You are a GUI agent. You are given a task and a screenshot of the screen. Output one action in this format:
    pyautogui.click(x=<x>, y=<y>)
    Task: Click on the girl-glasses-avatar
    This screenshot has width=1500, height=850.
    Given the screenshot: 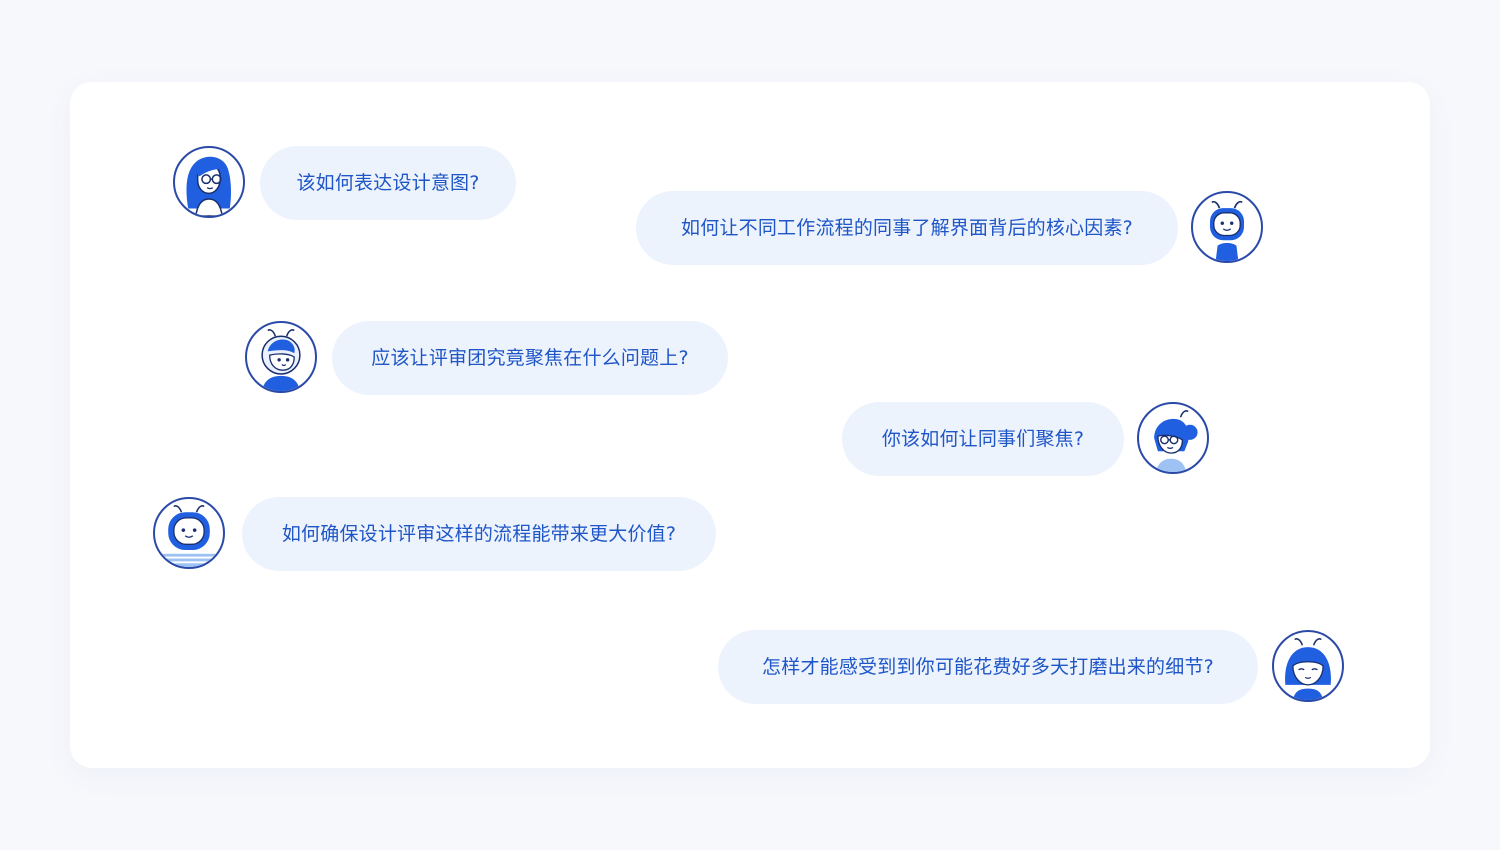 What is the action you would take?
    pyautogui.click(x=209, y=182)
    